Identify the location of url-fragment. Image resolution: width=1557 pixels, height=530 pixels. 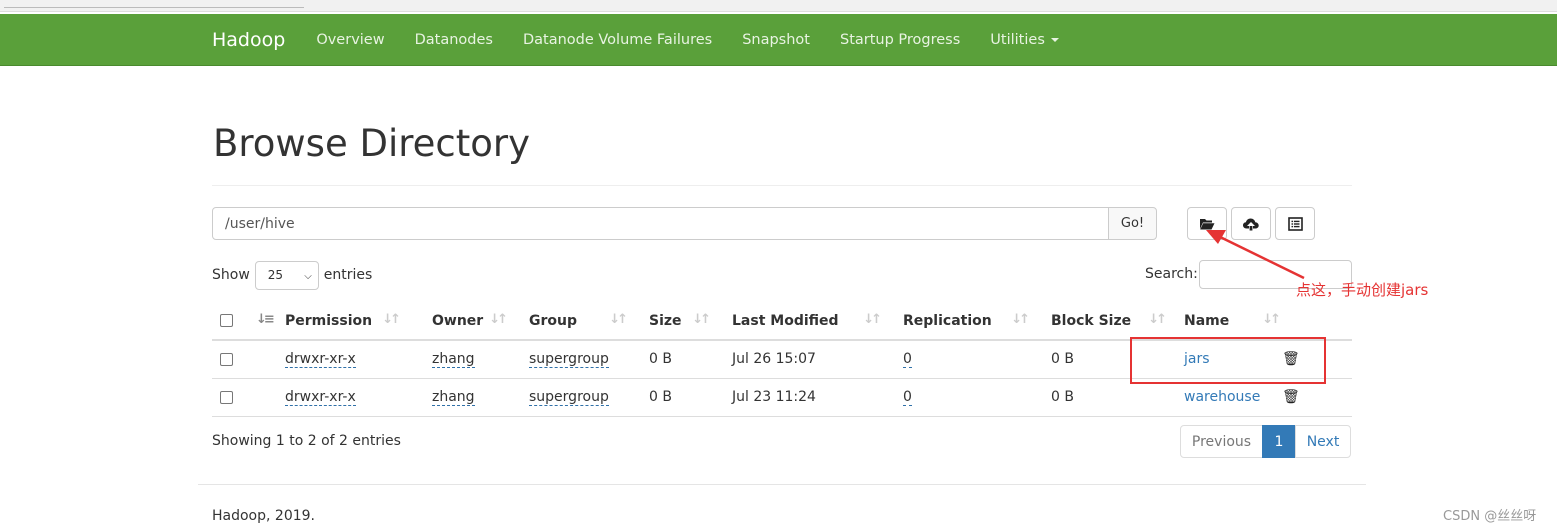
(154, 4).